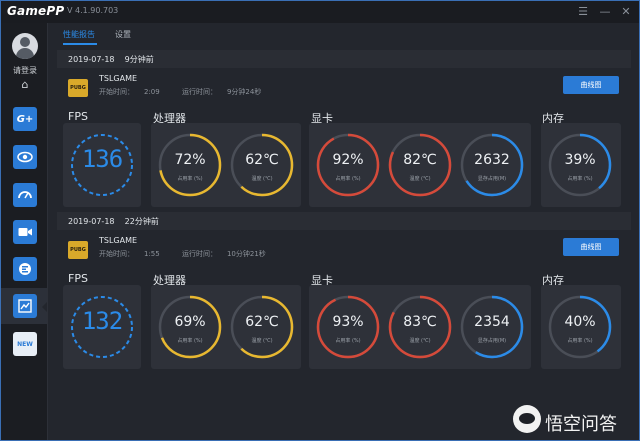 The image size is (640, 441). Describe the element at coordinates (527, 419) in the screenshot. I see `wukong-logo-icon` at that location.